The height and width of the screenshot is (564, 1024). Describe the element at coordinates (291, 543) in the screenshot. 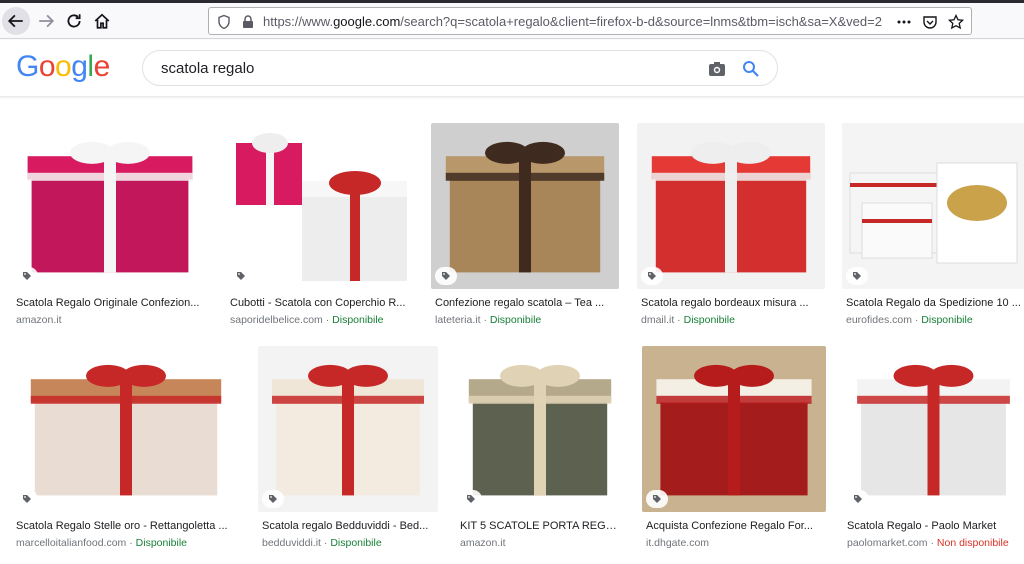

I see `result-source: bedduviddi.it` at that location.